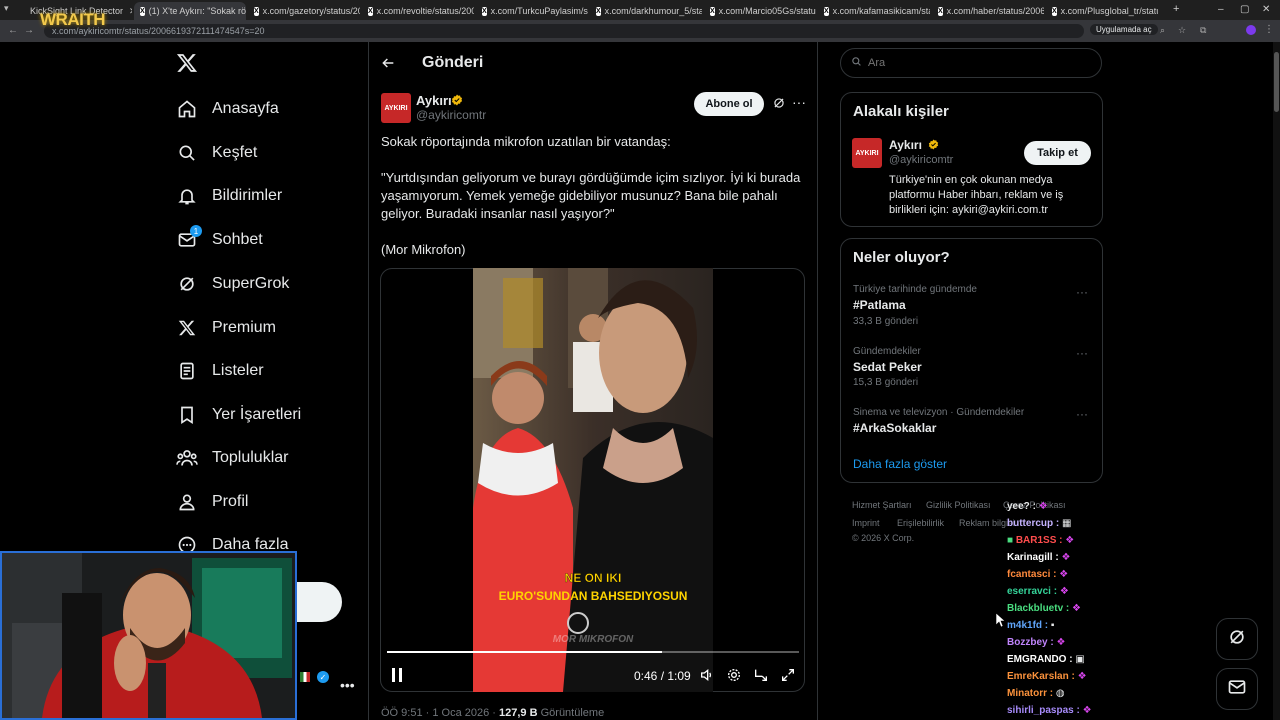  What do you see at coordinates (434, 100) in the screenshot?
I see `author-name: Aykırı` at bounding box center [434, 100].